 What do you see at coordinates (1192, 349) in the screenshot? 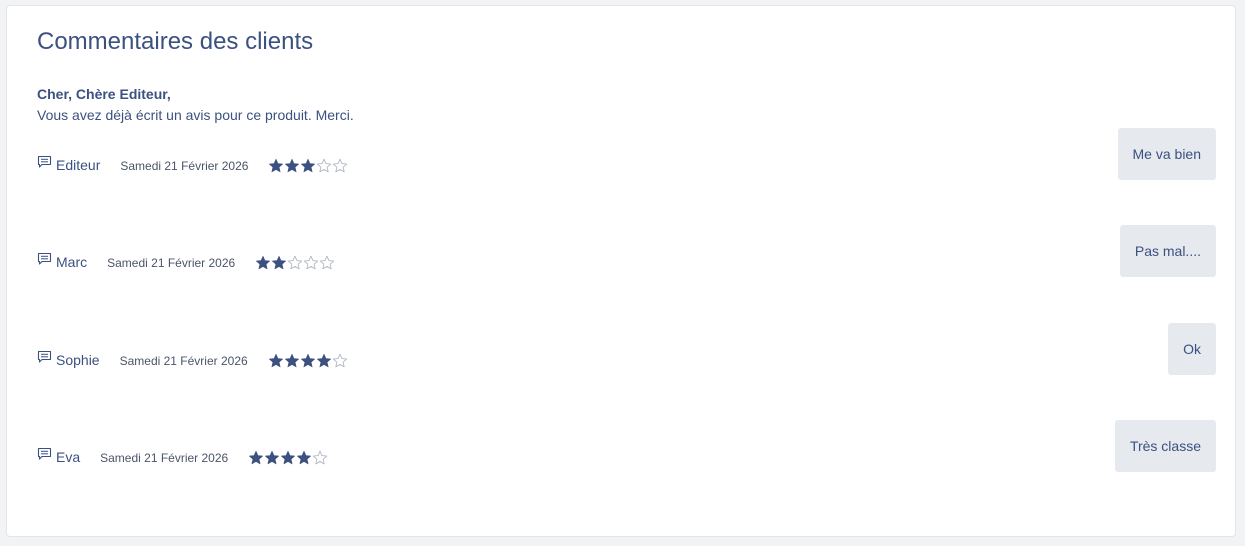
I see `review-comment-button: Ok` at bounding box center [1192, 349].